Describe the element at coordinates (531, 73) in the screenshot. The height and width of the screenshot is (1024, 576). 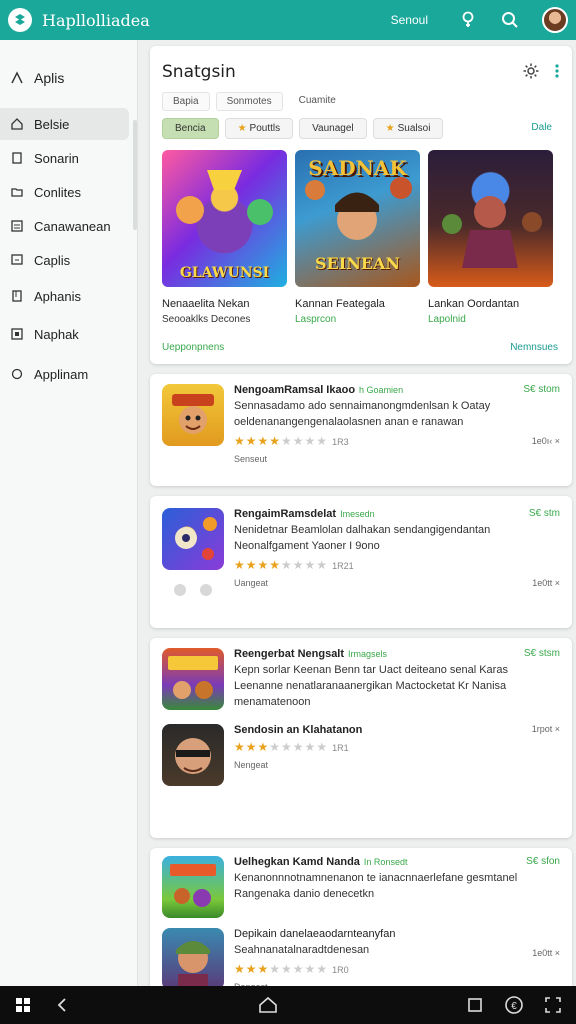
I see `gear-icon` at that location.